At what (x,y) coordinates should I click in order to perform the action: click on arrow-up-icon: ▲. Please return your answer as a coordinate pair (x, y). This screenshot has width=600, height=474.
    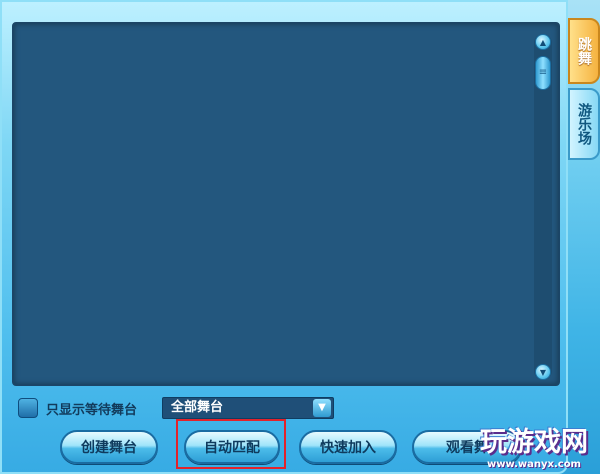
    Looking at the image, I should click on (543, 42).